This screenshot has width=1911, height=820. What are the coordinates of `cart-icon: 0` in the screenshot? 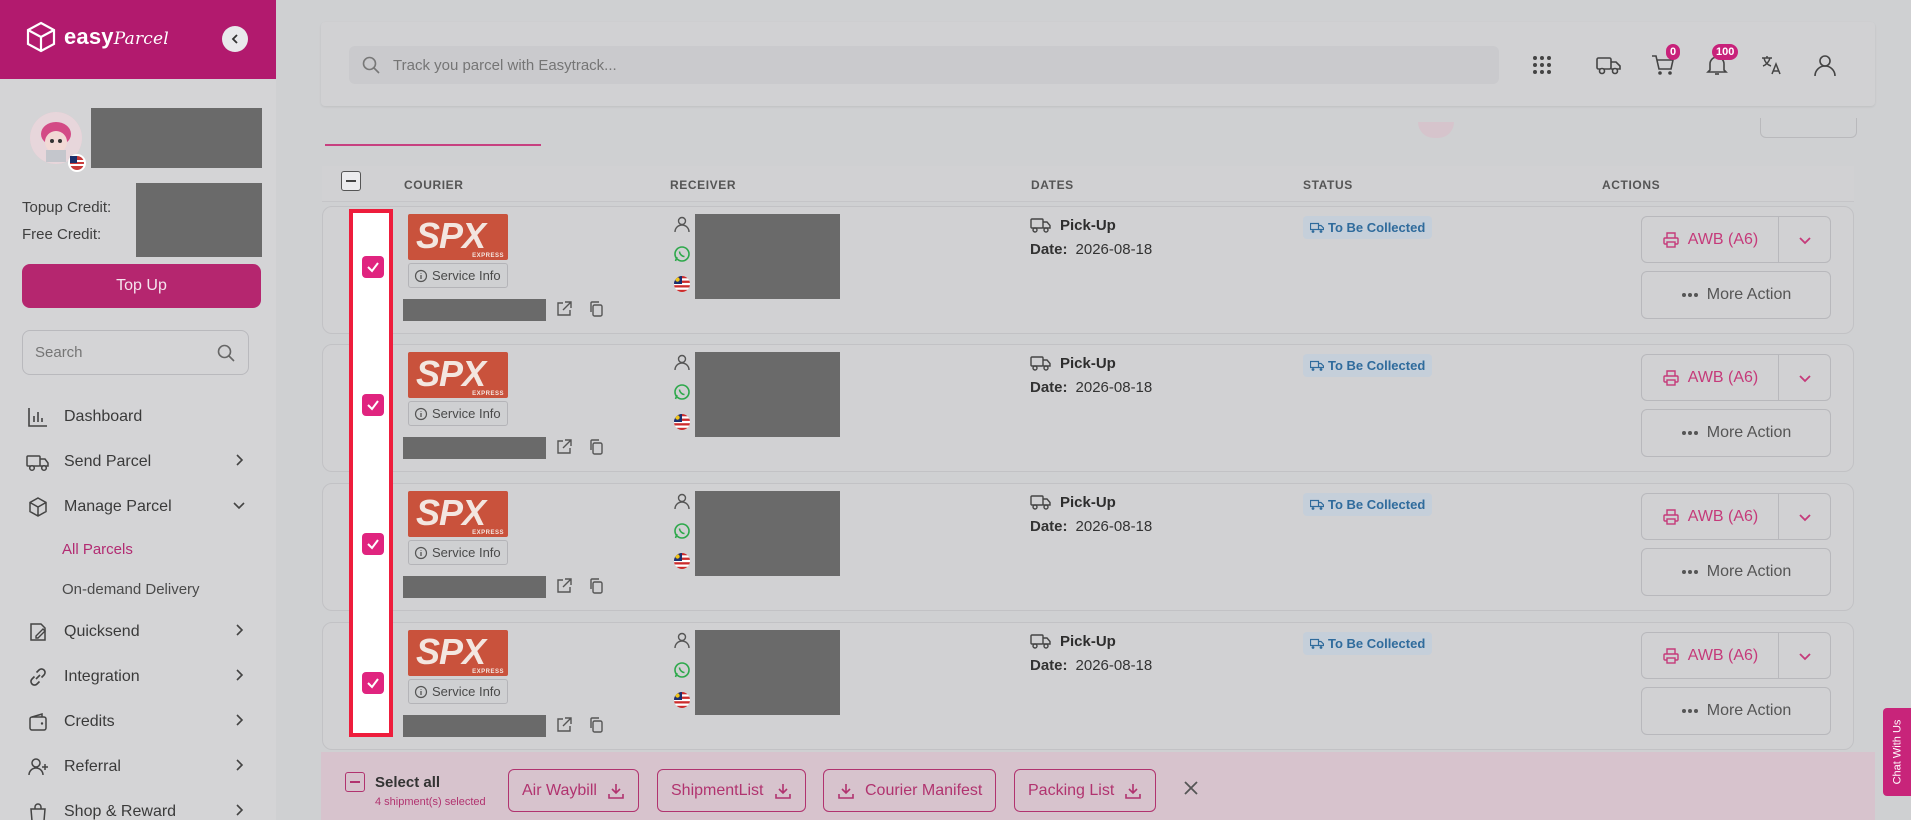 It's located at (1664, 62).